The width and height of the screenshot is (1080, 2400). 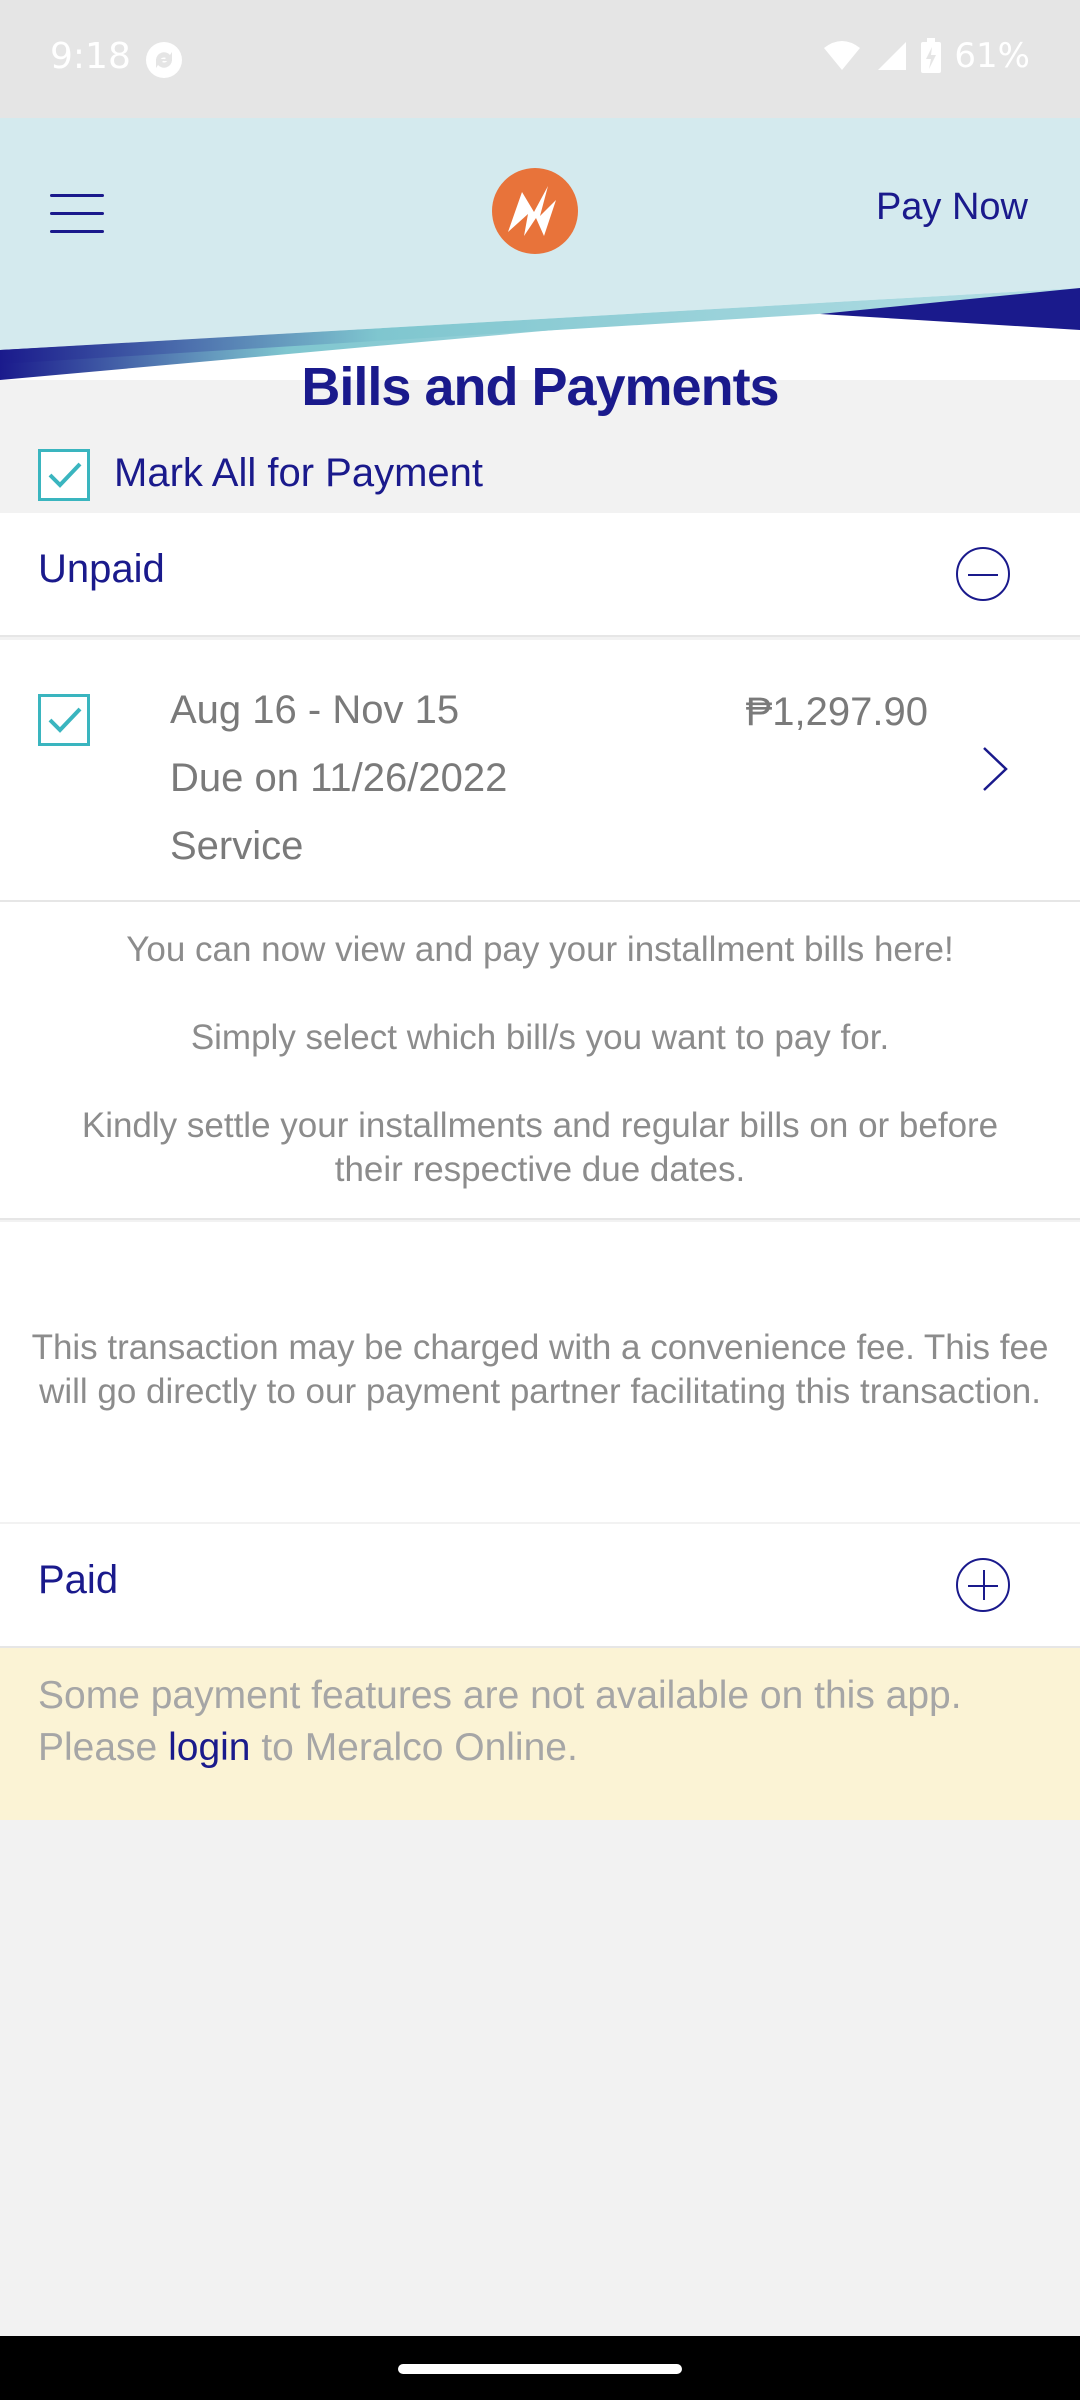 What do you see at coordinates (540, 575) in the screenshot?
I see `unpaid-section-header: Unpaid` at bounding box center [540, 575].